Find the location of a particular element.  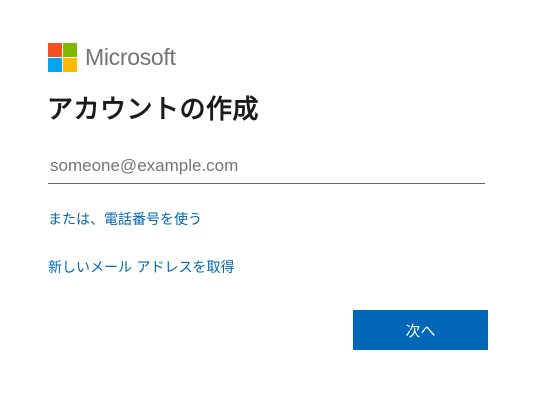

use-phone-link: または、電話番号を使う is located at coordinates (125, 220).